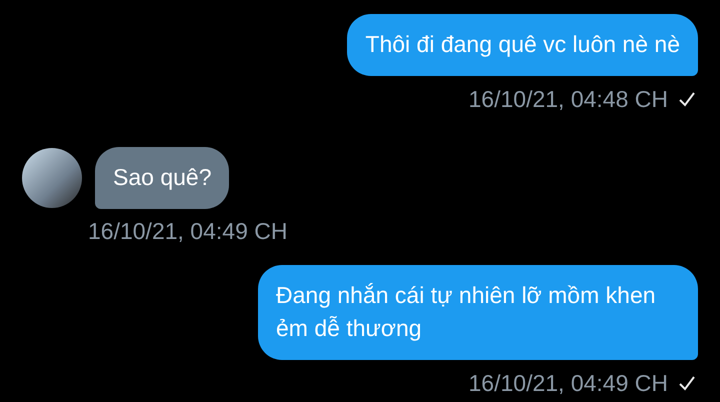 The width and height of the screenshot is (720, 402). Describe the element at coordinates (478, 312) in the screenshot. I see `message-bubble: Đang nhắn cái tự nhiên lỡ mồm khen ẻm dễ thương` at that location.